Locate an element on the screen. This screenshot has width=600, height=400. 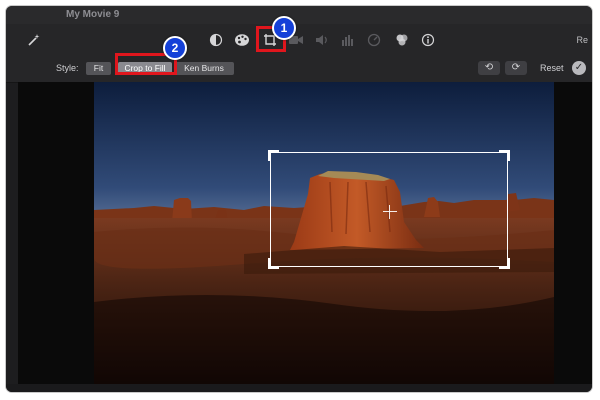
reset-button: Reset is located at coordinates (552, 68).